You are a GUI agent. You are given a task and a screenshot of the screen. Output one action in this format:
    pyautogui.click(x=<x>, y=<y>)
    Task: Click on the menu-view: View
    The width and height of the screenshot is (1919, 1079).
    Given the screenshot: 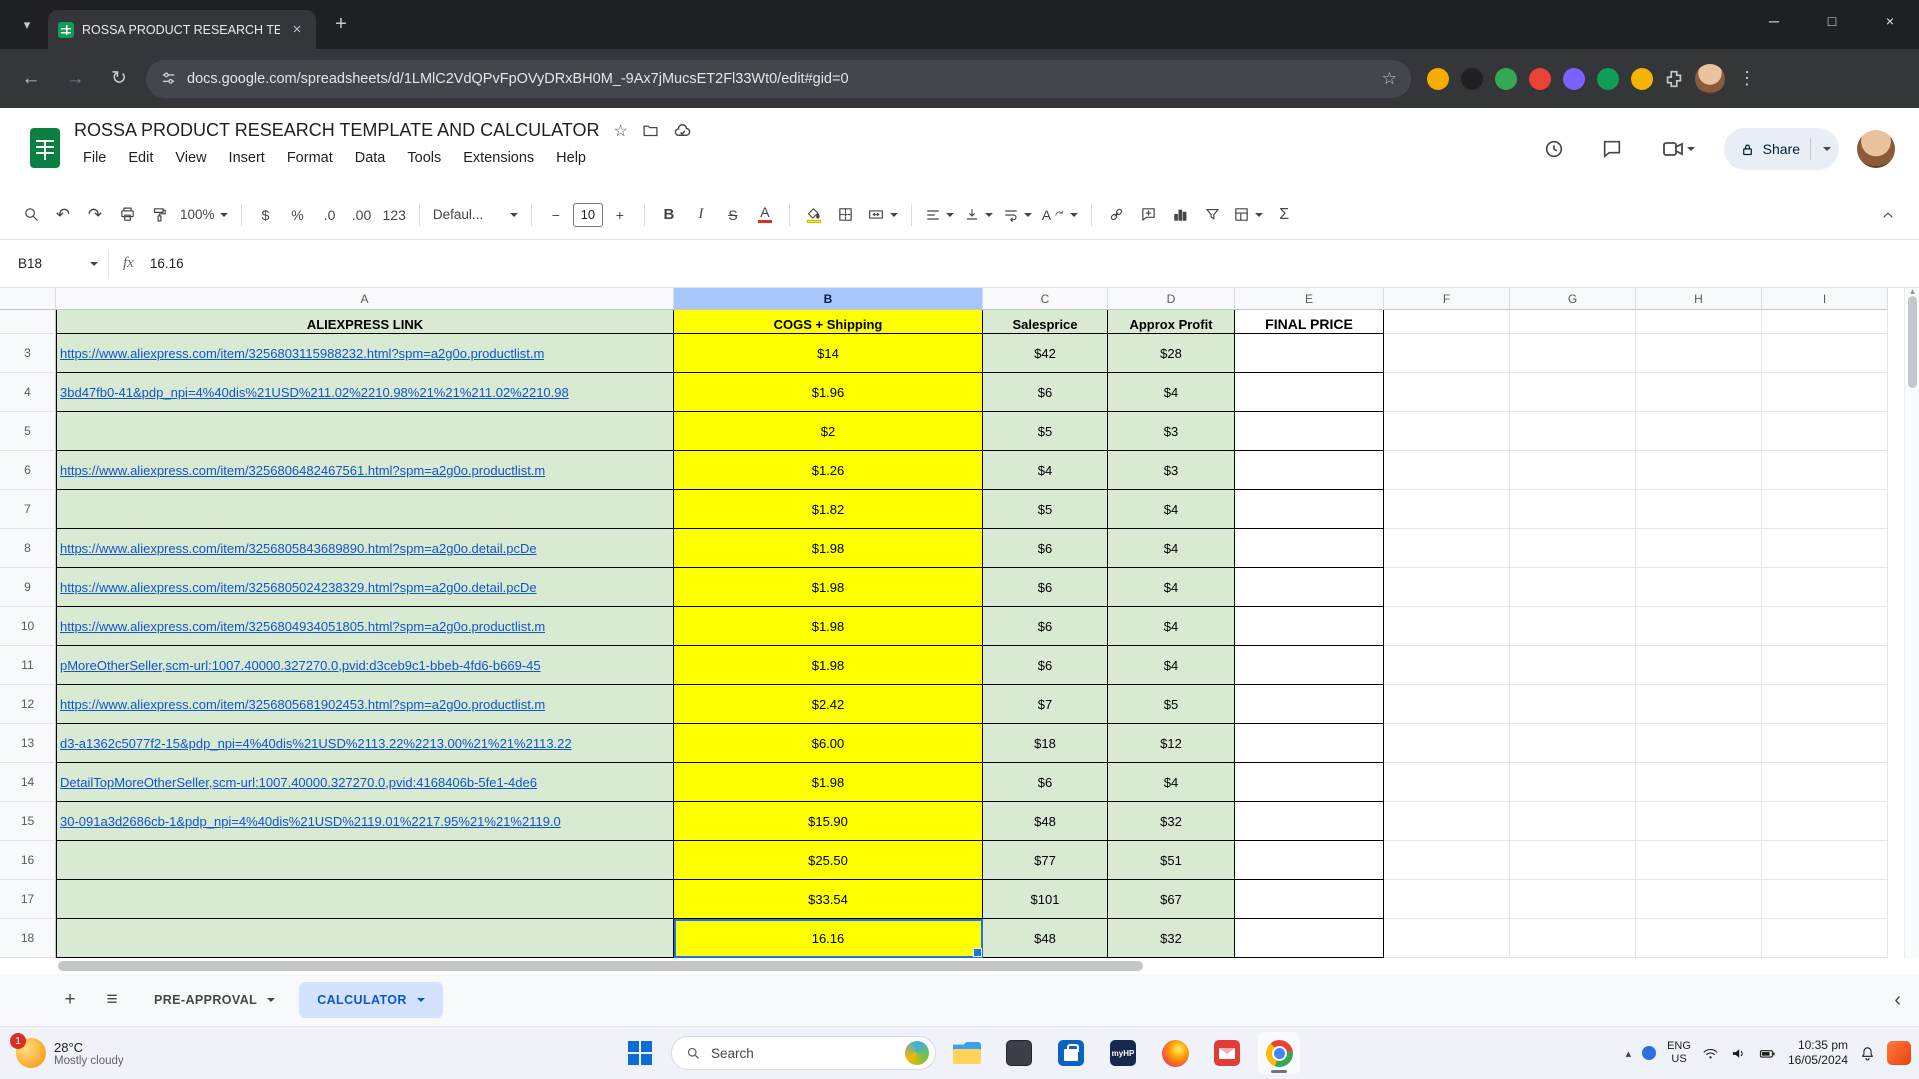 What is the action you would take?
    pyautogui.click(x=190, y=158)
    